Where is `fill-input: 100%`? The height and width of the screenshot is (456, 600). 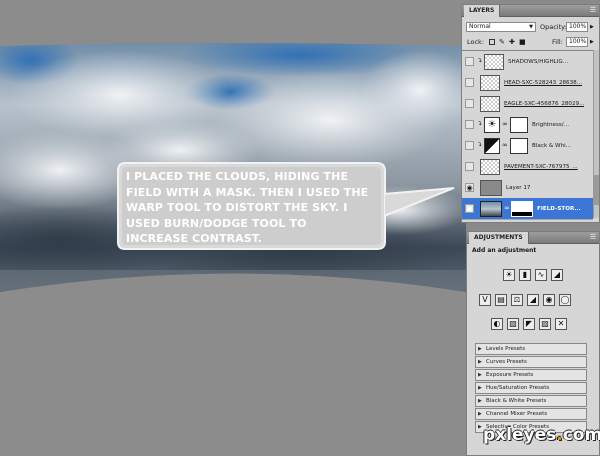 fill-input: 100% is located at coordinates (577, 42).